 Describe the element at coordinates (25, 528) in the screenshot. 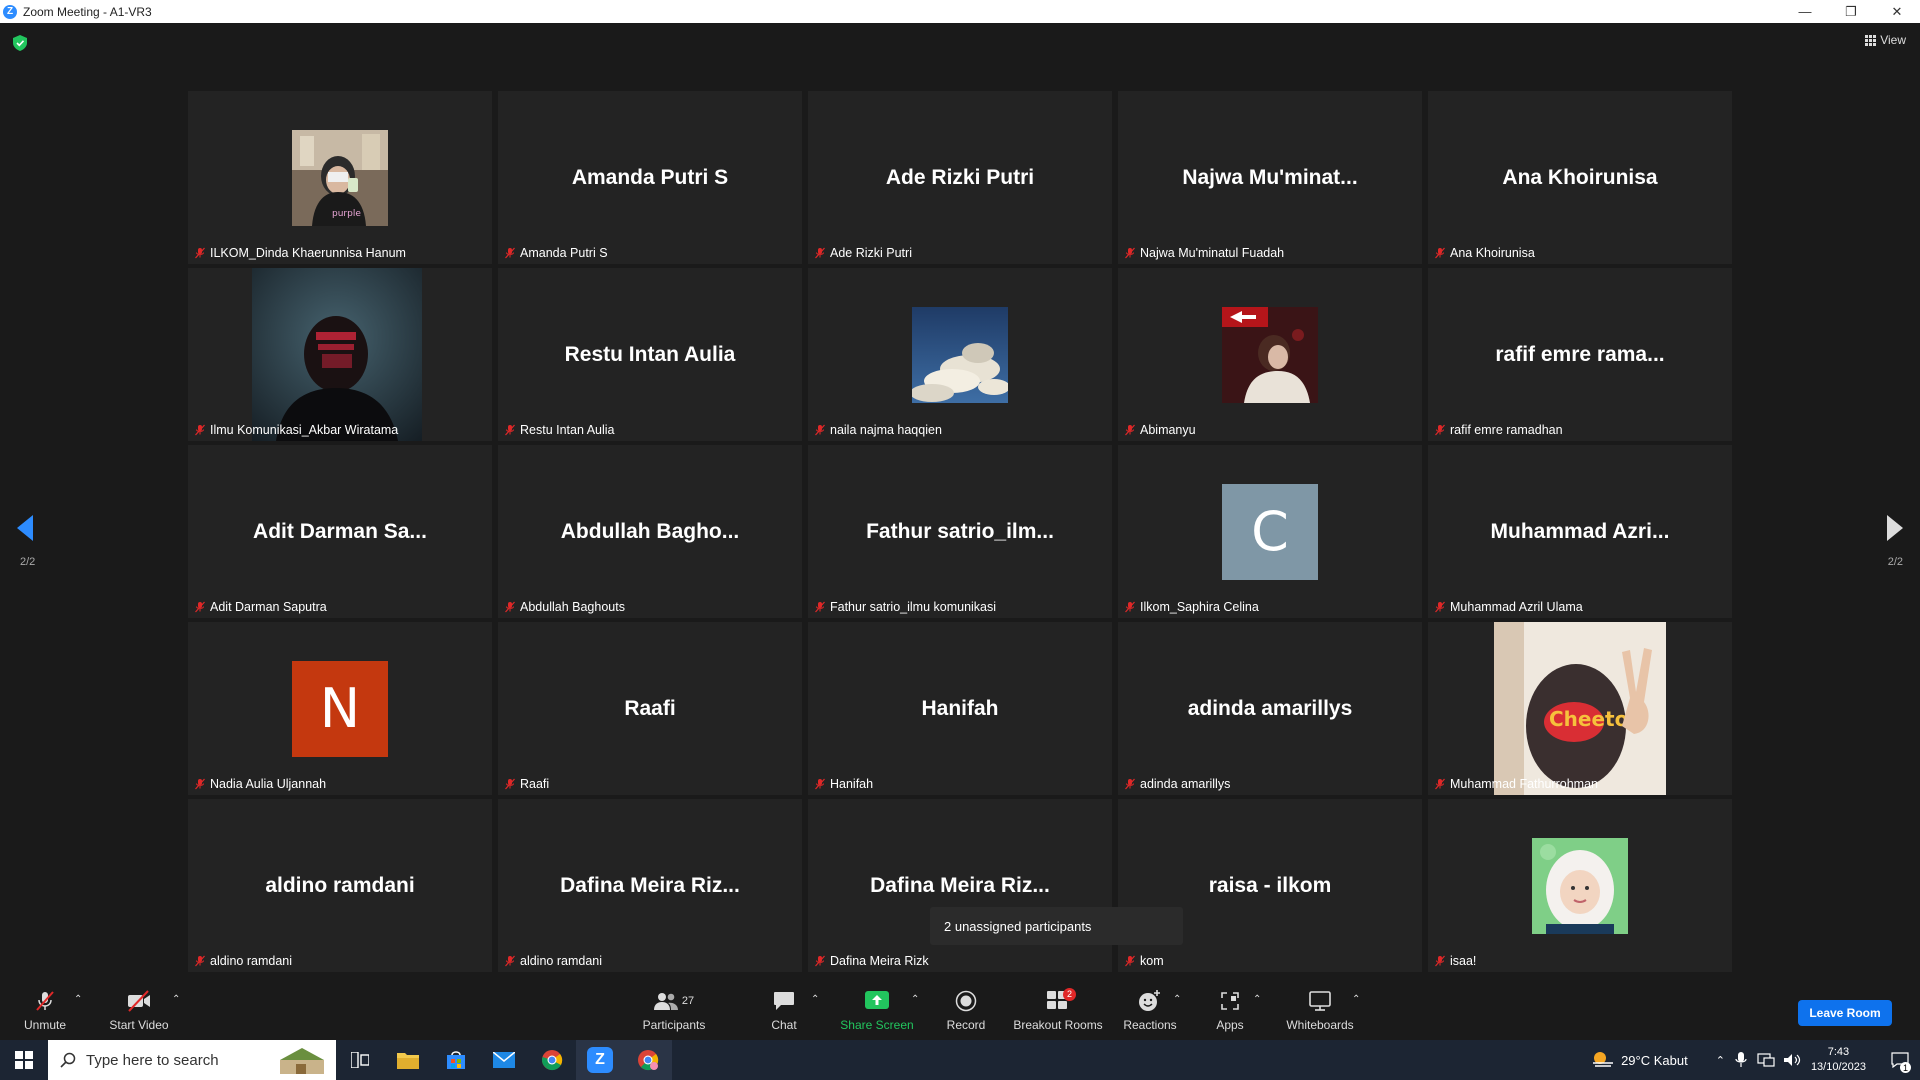

I see `previous-page-arrow-icon` at that location.